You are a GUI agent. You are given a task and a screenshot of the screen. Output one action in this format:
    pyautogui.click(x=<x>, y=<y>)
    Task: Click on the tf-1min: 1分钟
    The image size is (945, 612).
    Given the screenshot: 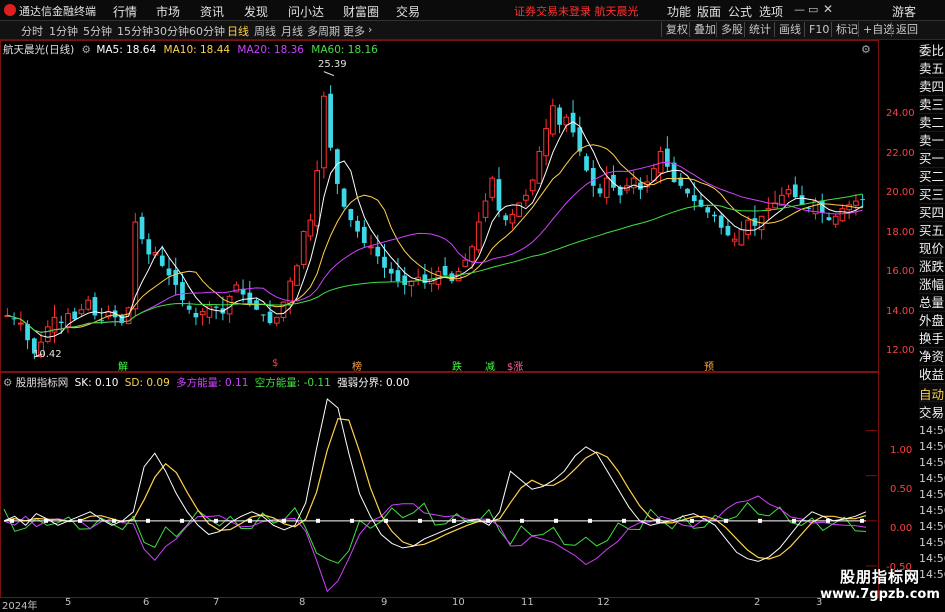 What is the action you would take?
    pyautogui.click(x=63, y=31)
    